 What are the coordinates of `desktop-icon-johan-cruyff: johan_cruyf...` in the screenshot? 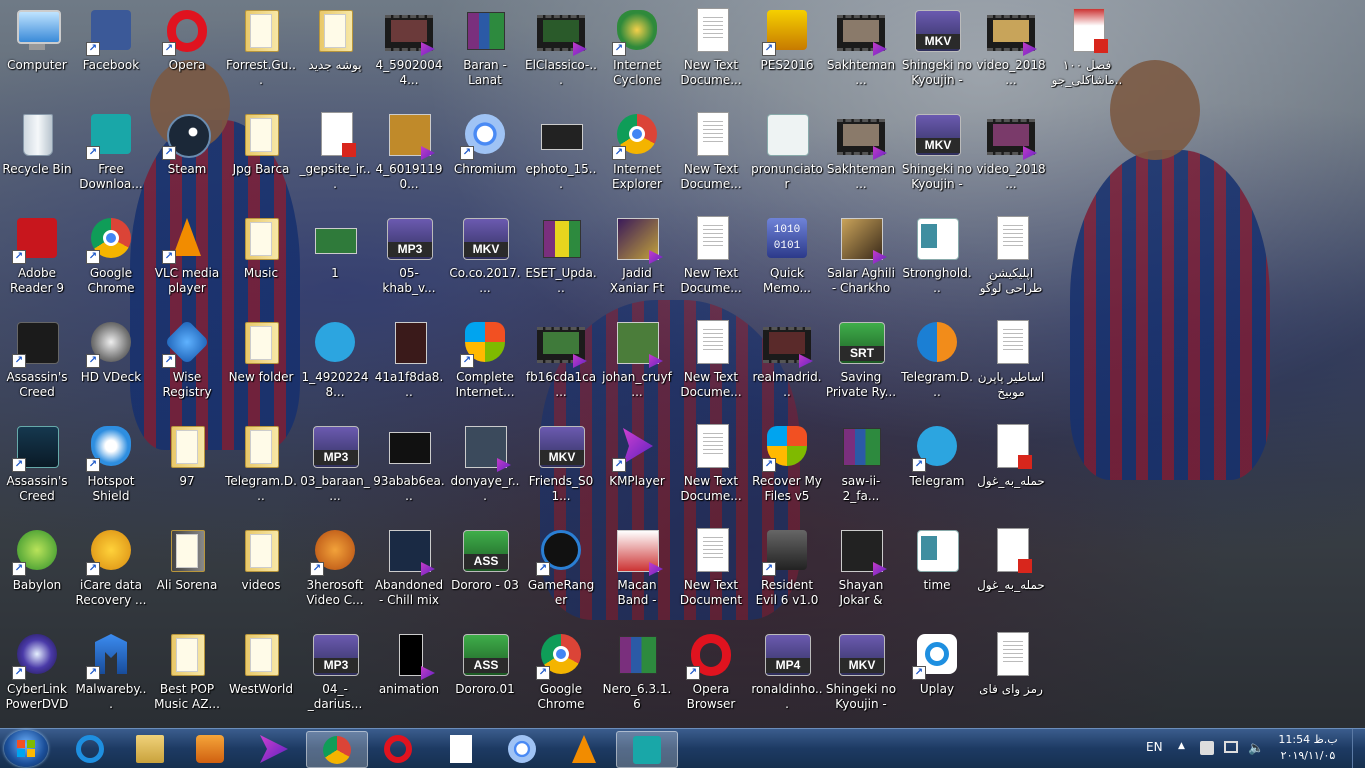 It's located at (637, 368).